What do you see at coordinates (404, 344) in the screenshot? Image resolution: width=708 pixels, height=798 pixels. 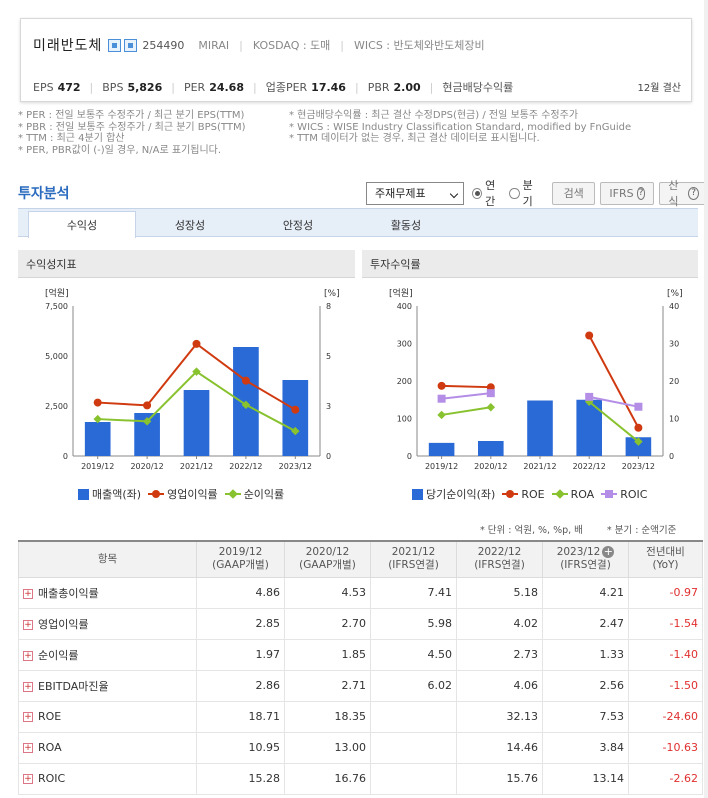 I see `y-tick-label: 300` at bounding box center [404, 344].